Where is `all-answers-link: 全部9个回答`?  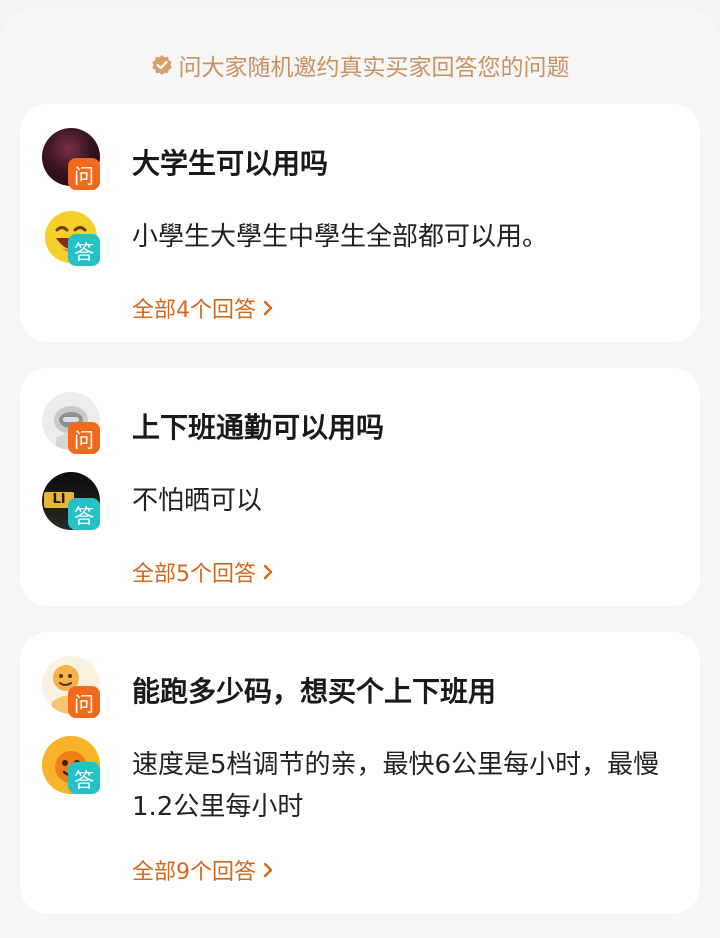 all-answers-link: 全部9个回答 is located at coordinates (203, 870).